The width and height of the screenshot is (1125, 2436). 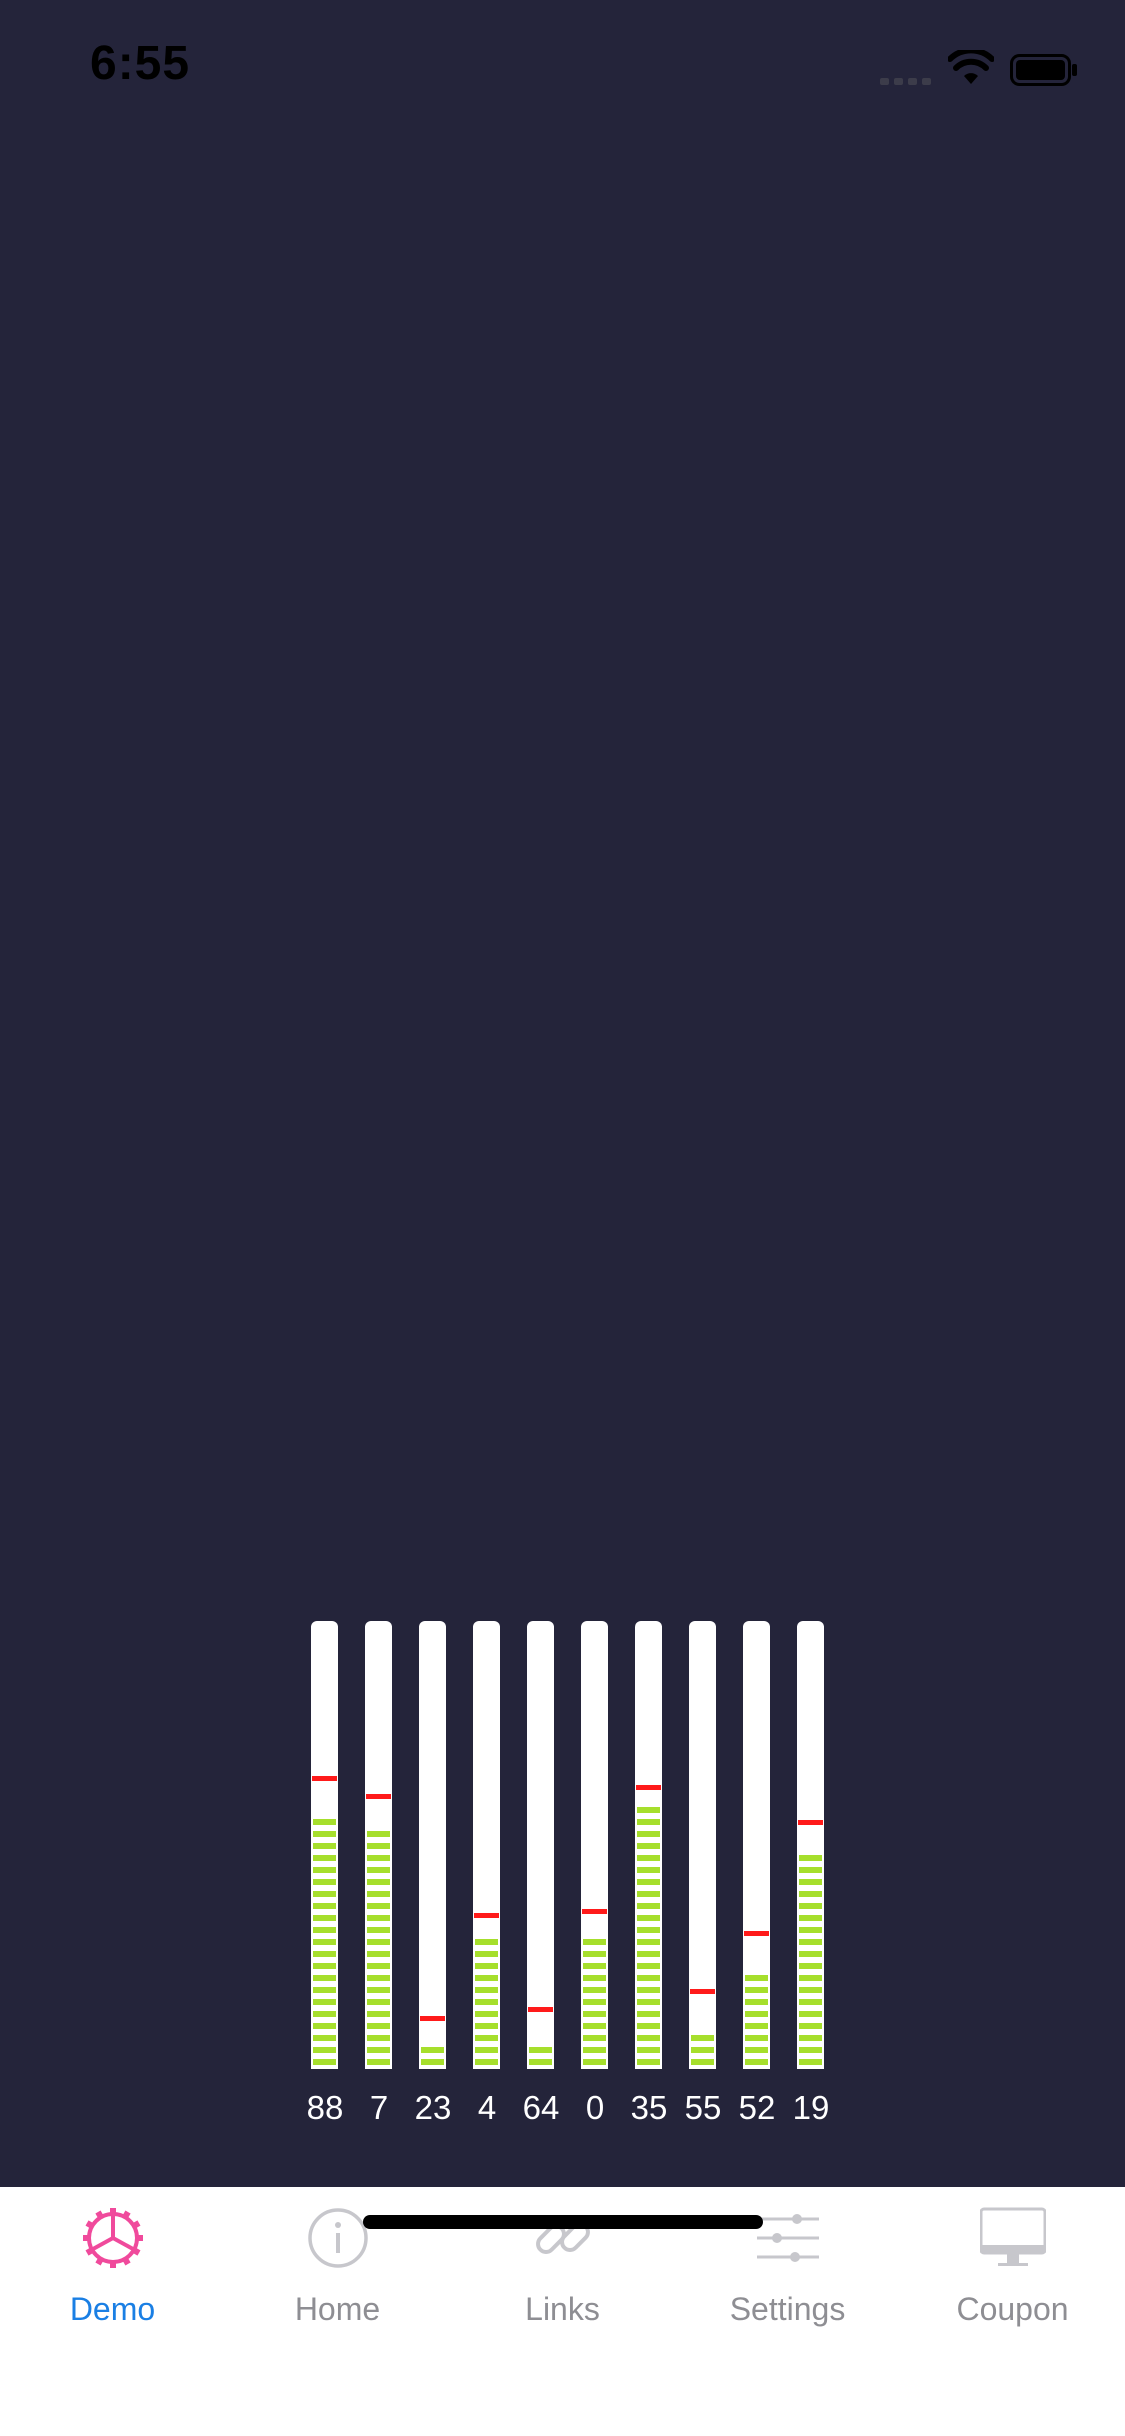 What do you see at coordinates (563, 2222) in the screenshot?
I see `home-indicator` at bounding box center [563, 2222].